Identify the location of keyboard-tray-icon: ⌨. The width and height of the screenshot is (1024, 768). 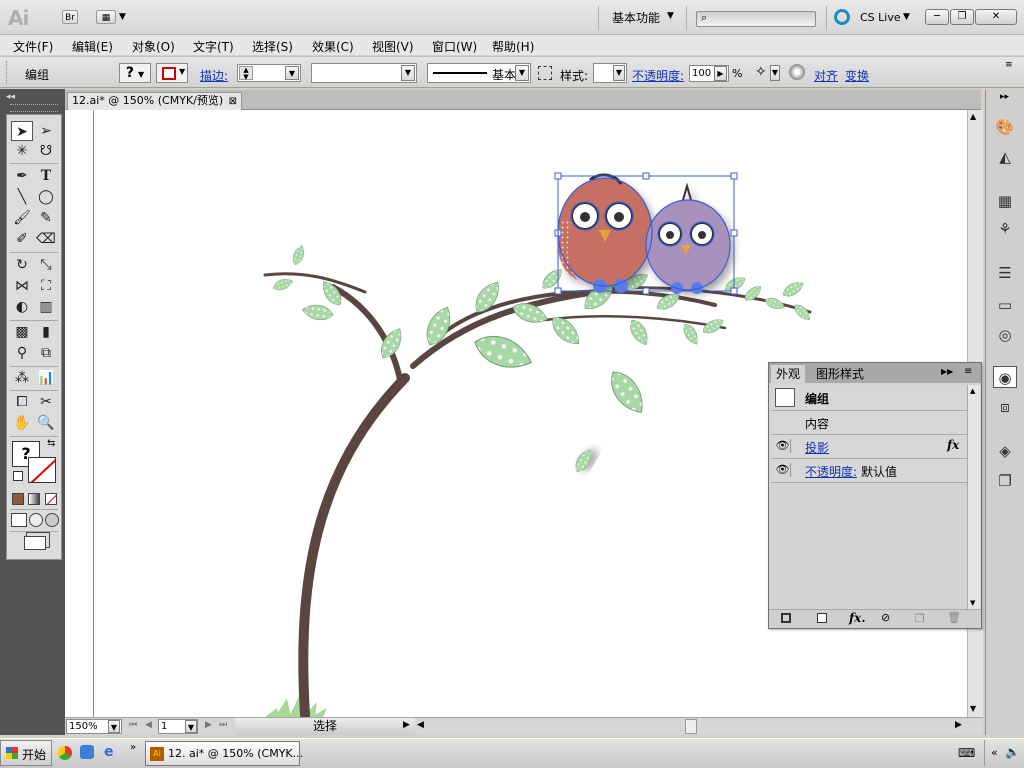
(966, 753).